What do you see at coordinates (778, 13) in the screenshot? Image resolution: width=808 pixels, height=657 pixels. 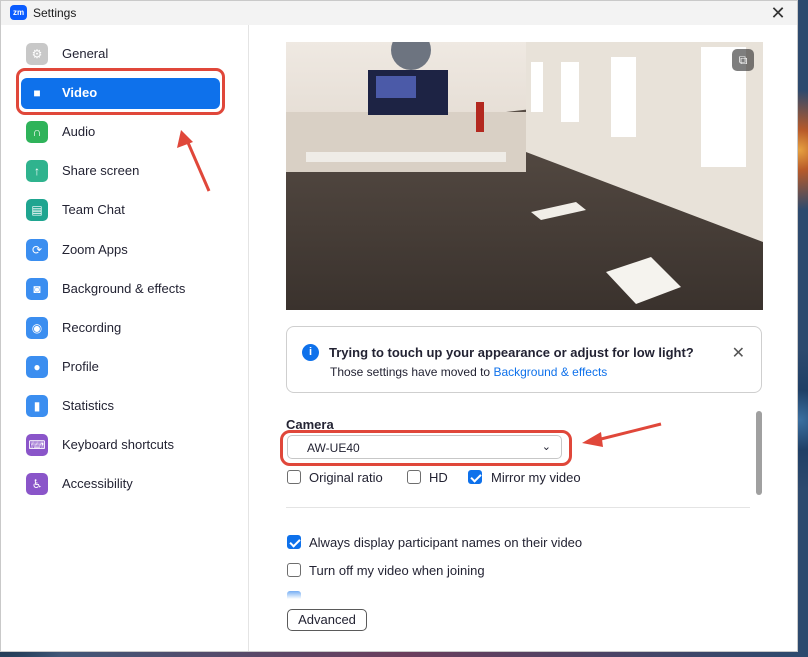 I see `close-window-button: ✕` at bounding box center [778, 13].